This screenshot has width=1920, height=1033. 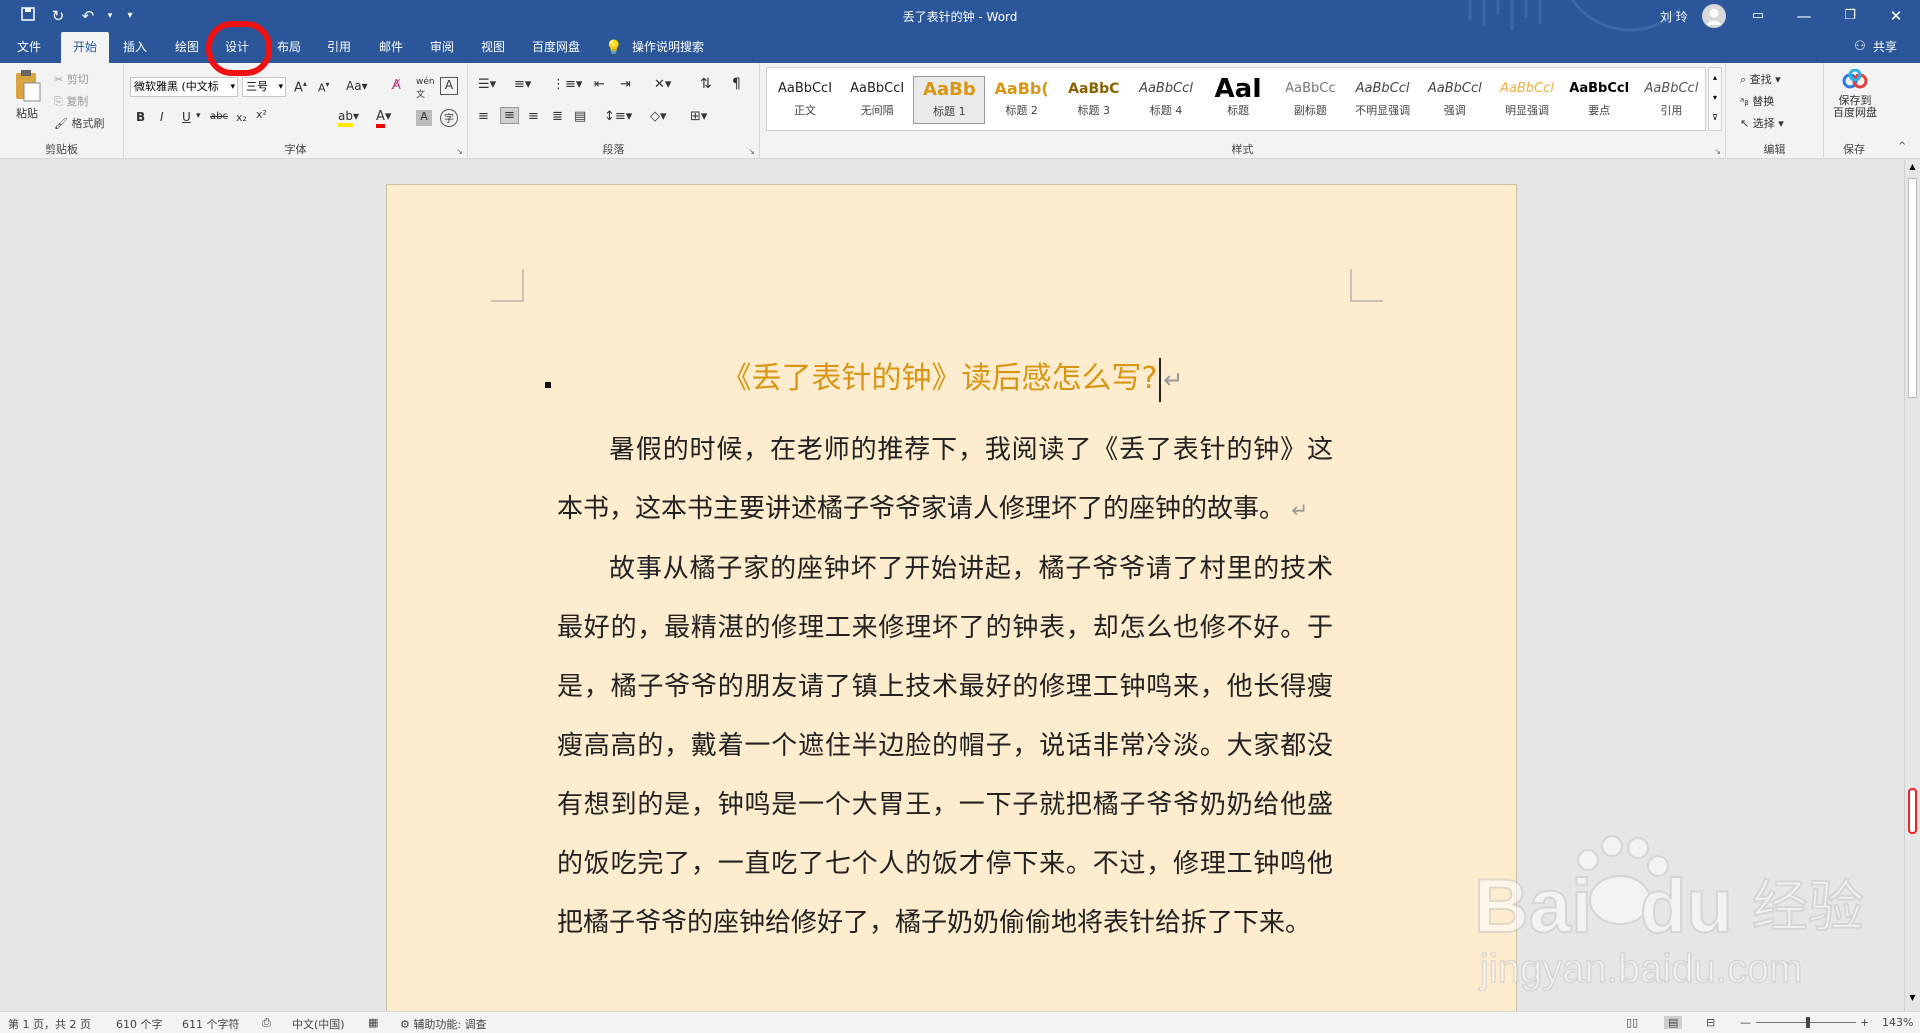 I want to click on shading-icon: ◇▾, so click(x=658, y=116).